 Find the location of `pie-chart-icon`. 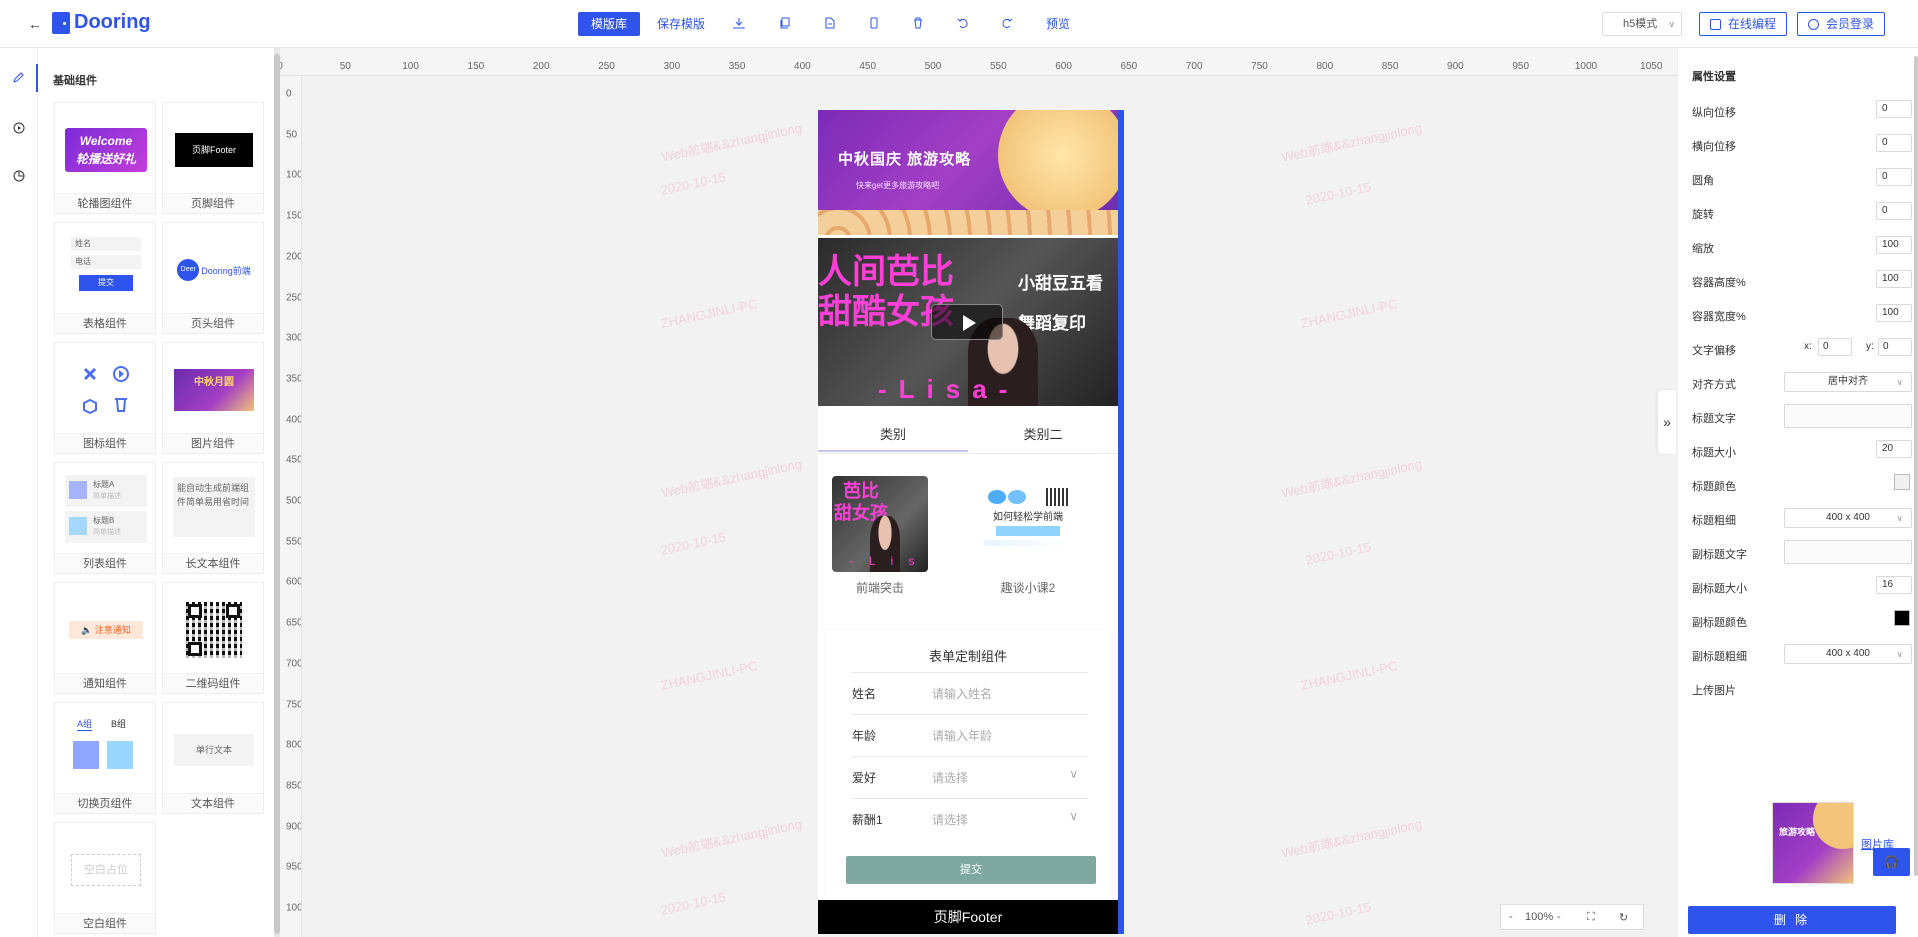

pie-chart-icon is located at coordinates (19, 176).